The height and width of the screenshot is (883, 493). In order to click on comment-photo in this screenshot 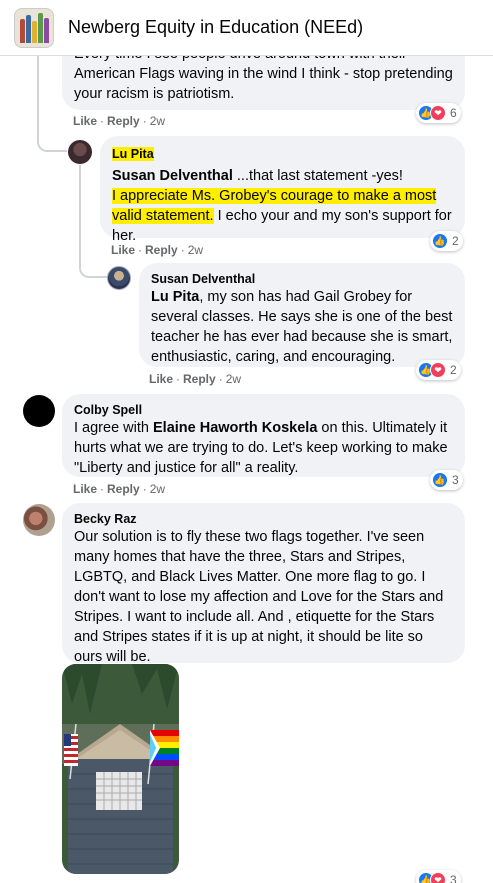, I will do `click(120, 769)`.